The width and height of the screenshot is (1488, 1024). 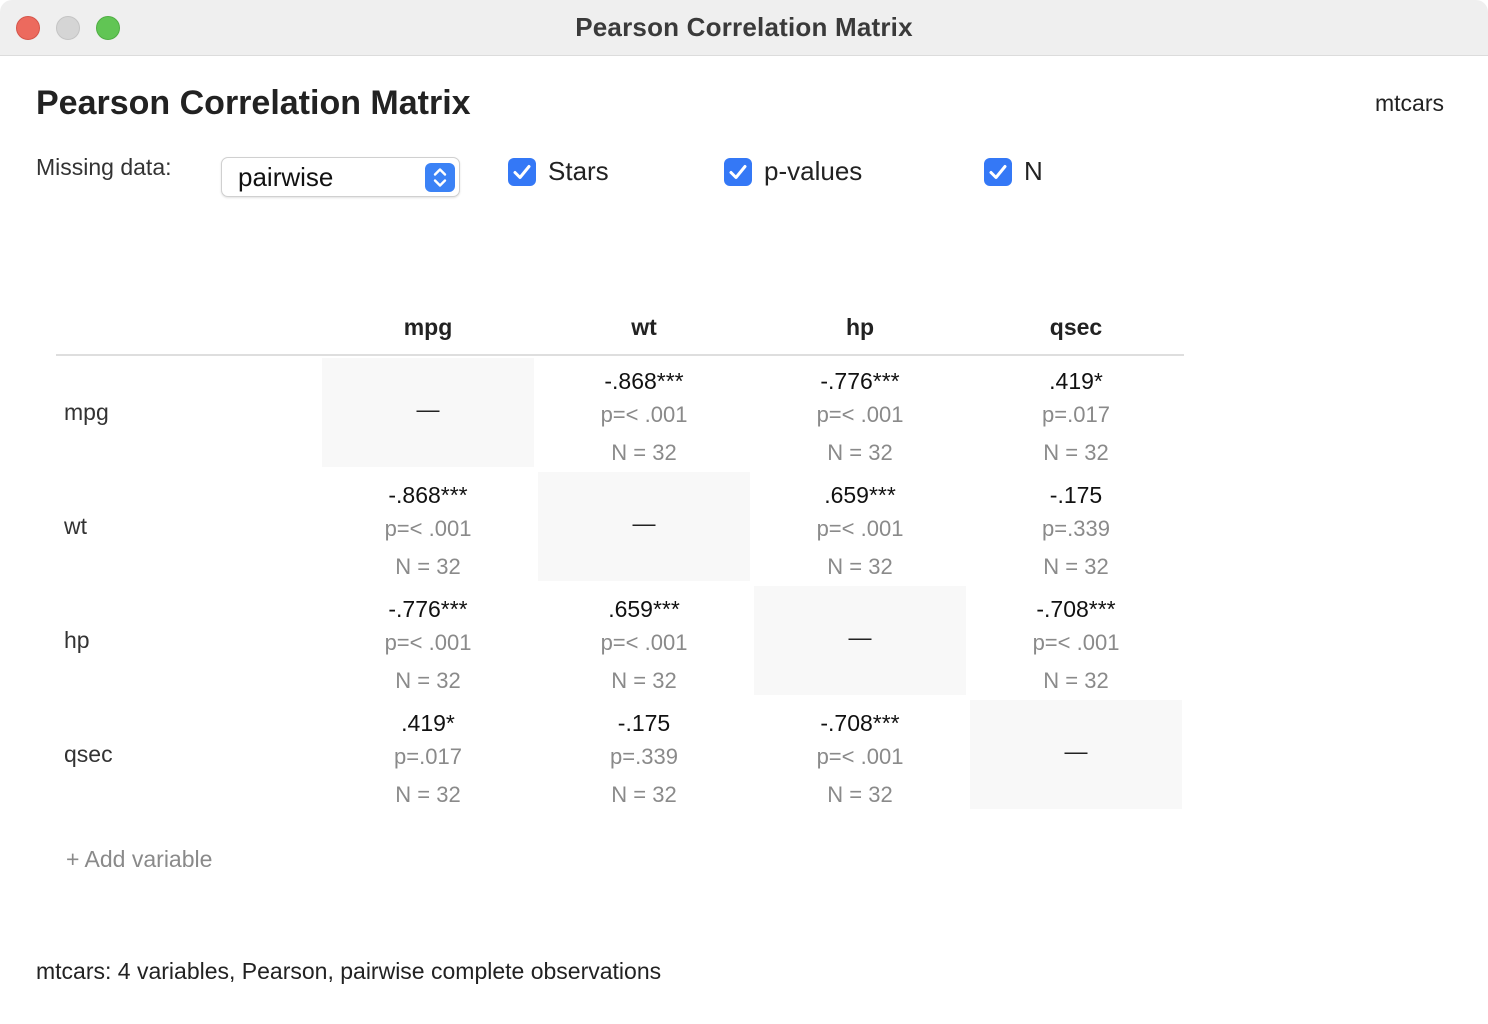 I want to click on p-values-checkbox, so click(x=738, y=172).